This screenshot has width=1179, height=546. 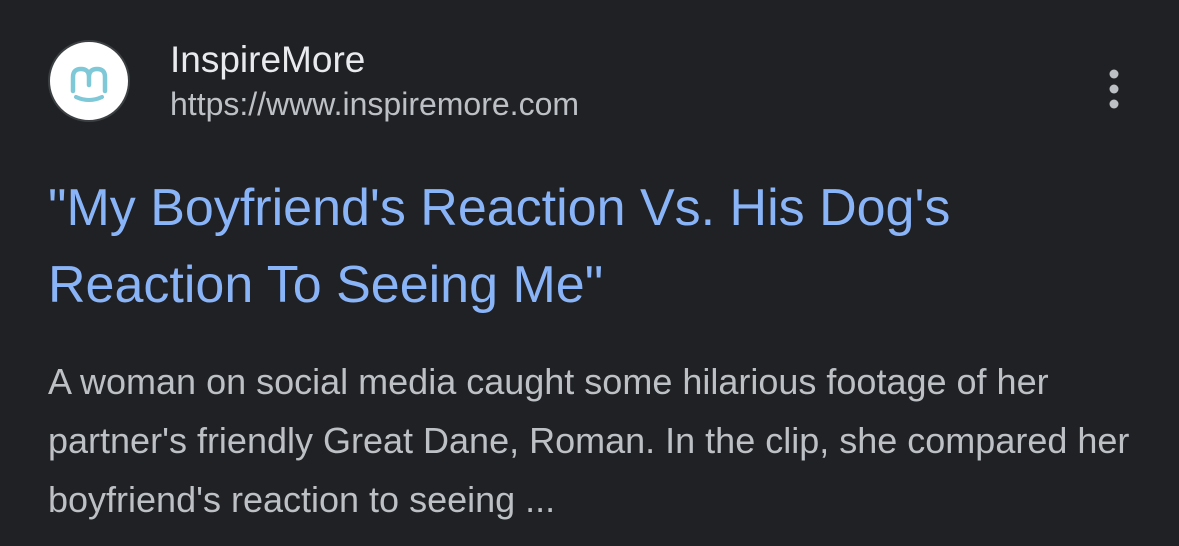 I want to click on site-favicon, so click(x=89, y=81).